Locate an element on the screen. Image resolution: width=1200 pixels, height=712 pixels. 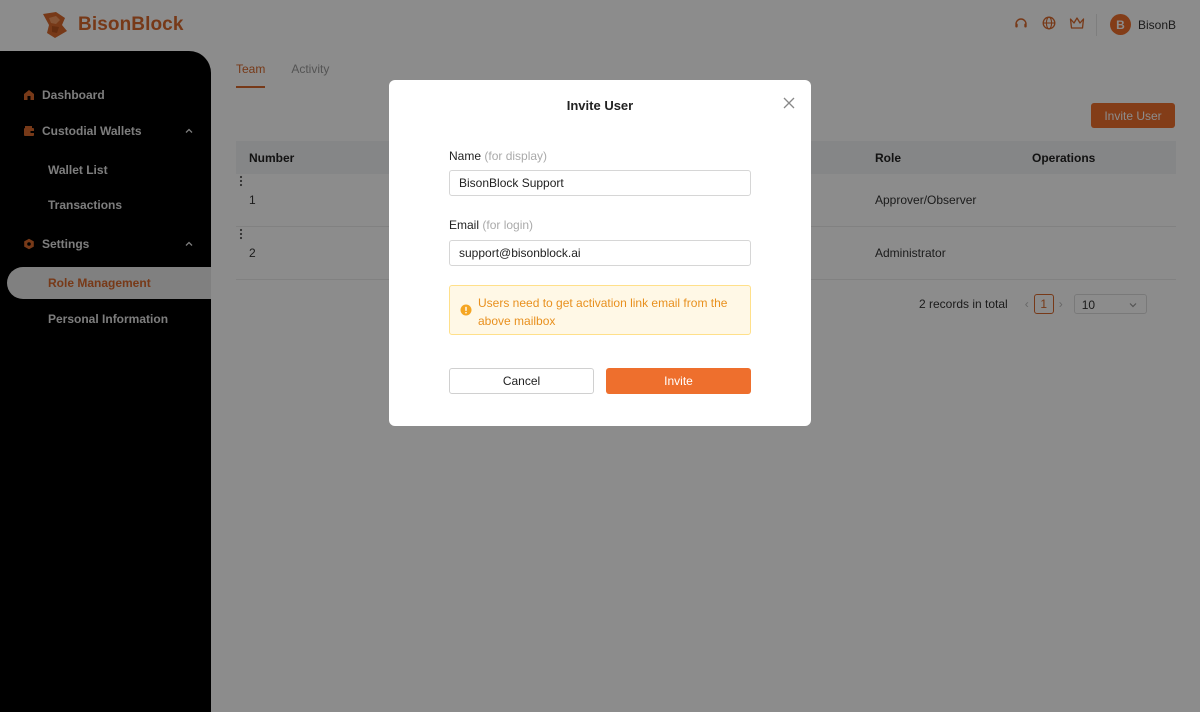
close-icon is located at coordinates (789, 103).